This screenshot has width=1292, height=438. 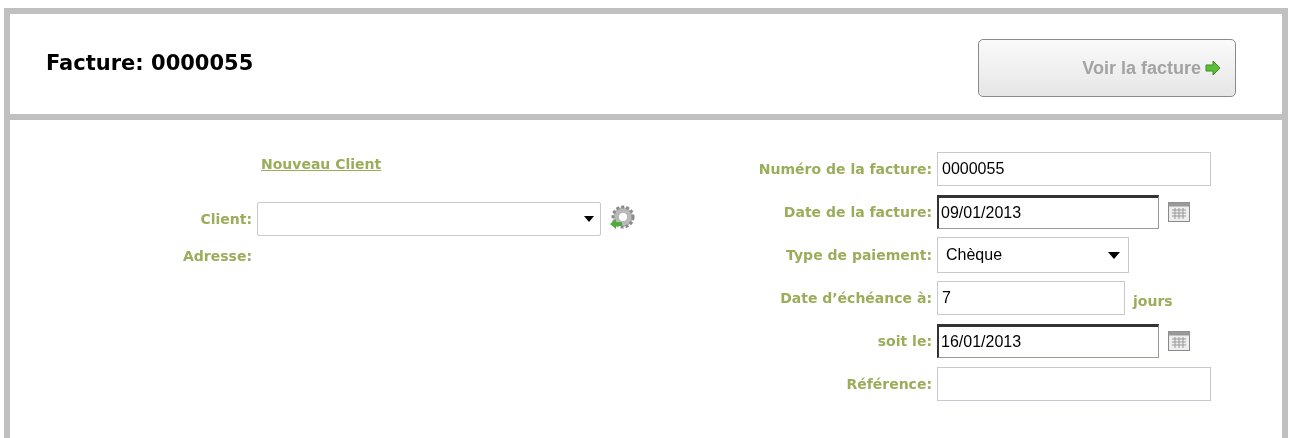 I want to click on client-label: Client:, so click(x=226, y=219).